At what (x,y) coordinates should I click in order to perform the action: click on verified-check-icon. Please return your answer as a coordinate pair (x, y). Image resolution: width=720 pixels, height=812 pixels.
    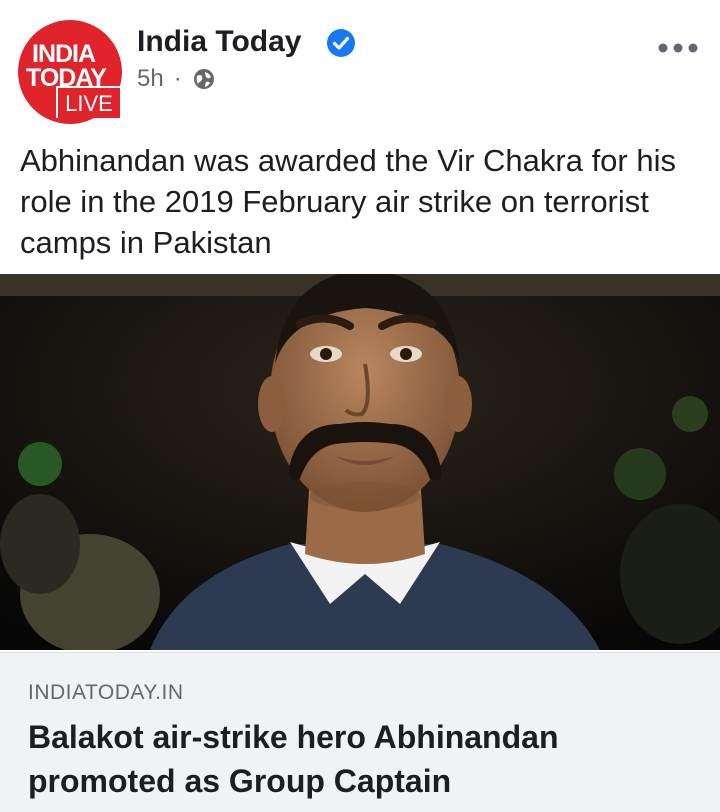
    Looking at the image, I should click on (341, 43).